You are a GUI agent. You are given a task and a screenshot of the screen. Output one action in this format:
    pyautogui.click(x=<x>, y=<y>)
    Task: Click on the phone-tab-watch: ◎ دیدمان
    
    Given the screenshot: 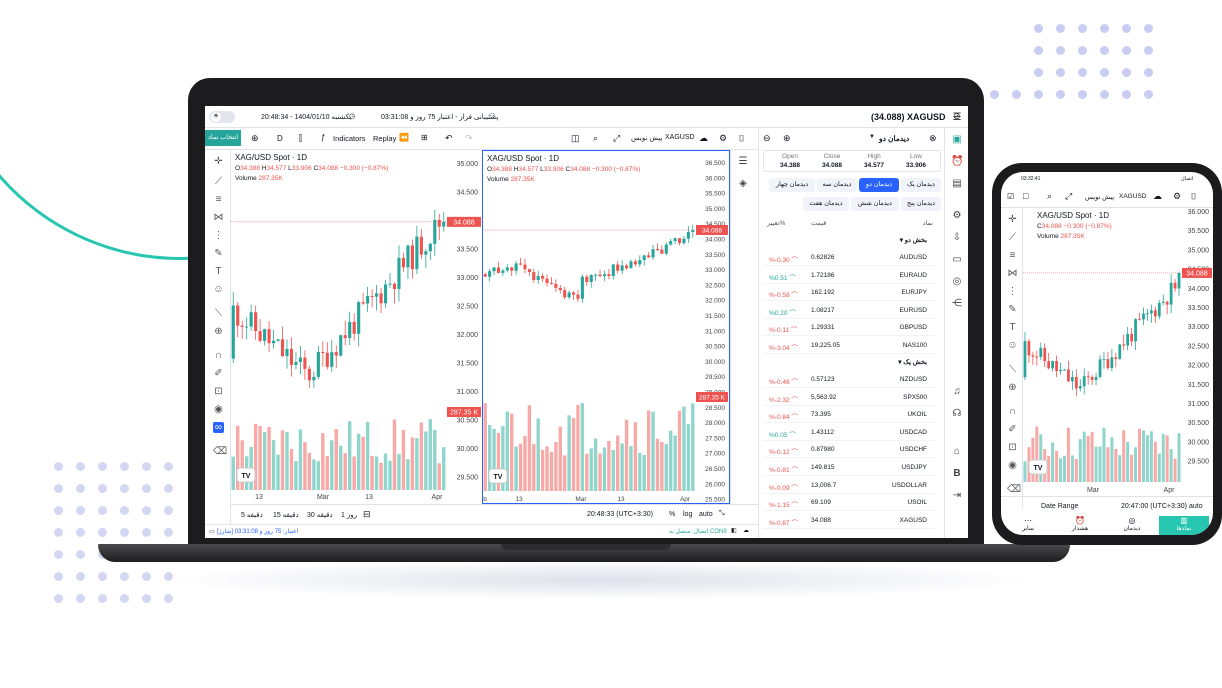 What is the action you would take?
    pyautogui.click(x=1132, y=525)
    